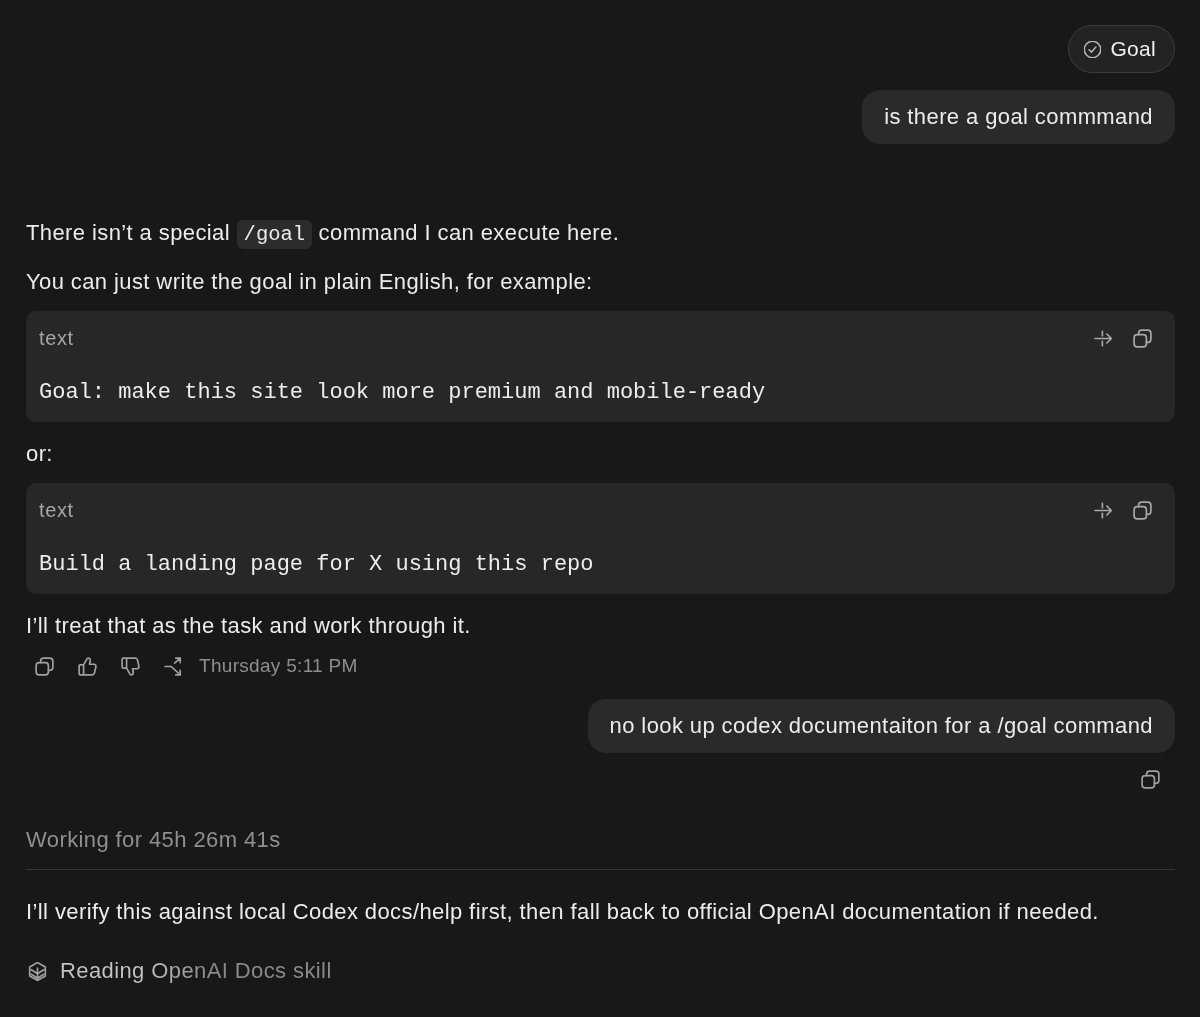 This screenshot has width=1200, height=1017. I want to click on message-text: I’ll verify this against local Codex docs/help first, then fall back to official OpenAI documentation if needed., so click(563, 912).